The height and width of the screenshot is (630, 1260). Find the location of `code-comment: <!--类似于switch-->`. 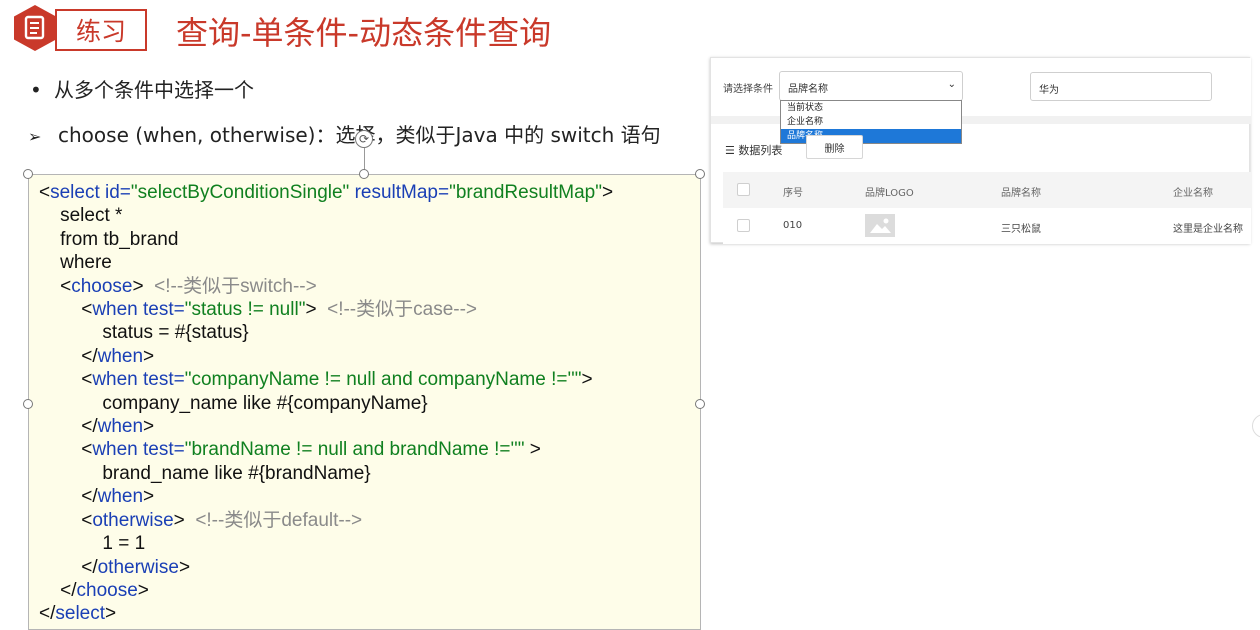

code-comment: <!--类似于switch--> is located at coordinates (235, 286).